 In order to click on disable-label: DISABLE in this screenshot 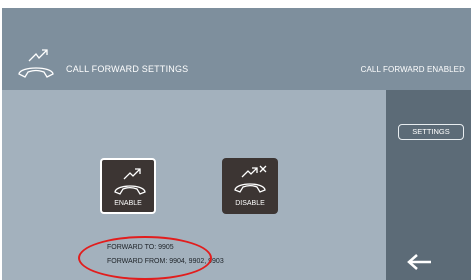, I will do `click(250, 203)`.